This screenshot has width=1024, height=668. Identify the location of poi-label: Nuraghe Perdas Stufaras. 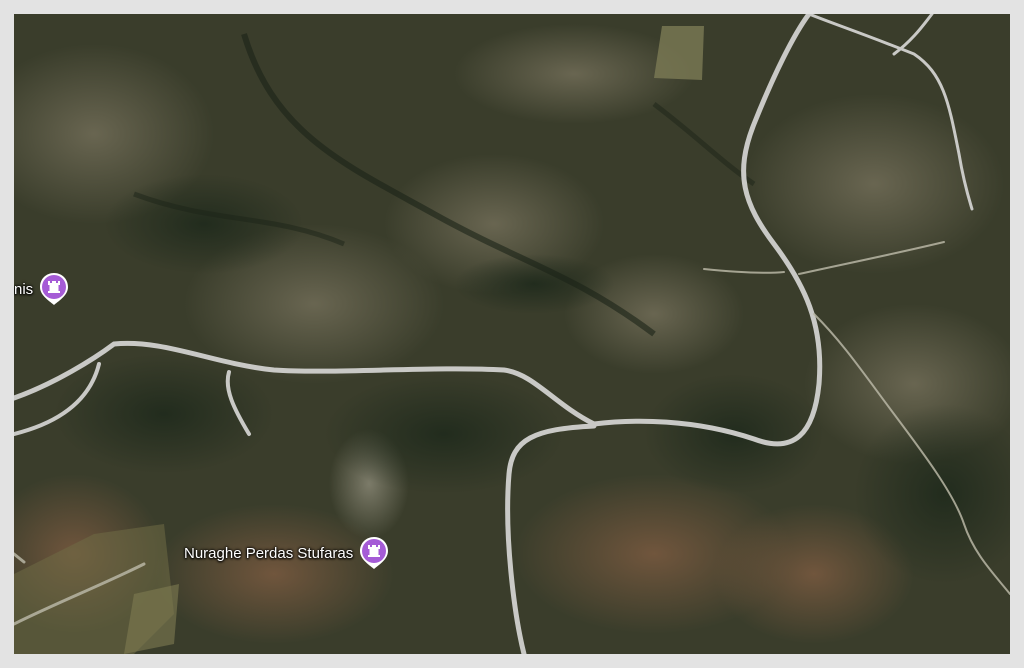
(269, 553).